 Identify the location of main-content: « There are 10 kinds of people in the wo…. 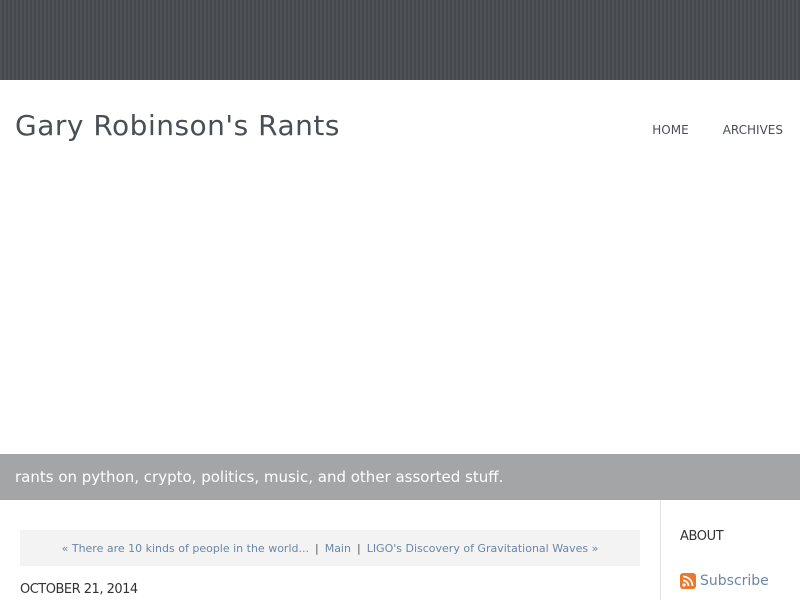
(330, 550).